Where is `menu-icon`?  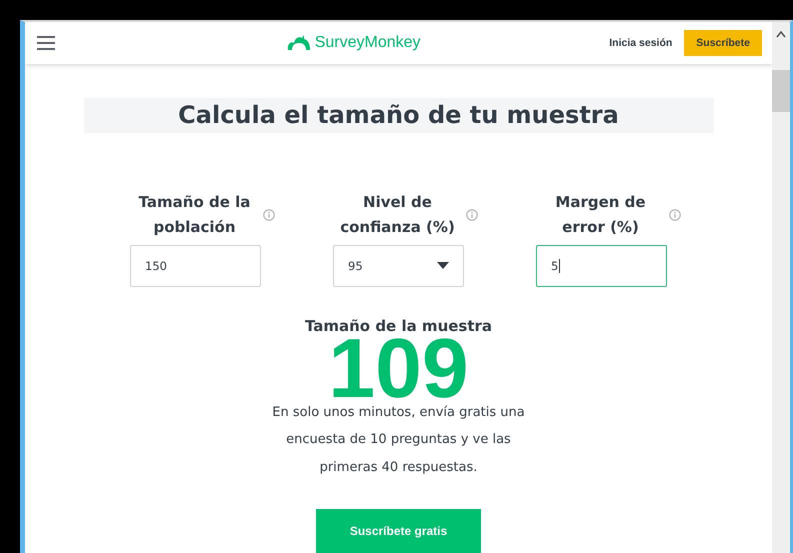
menu-icon is located at coordinates (47, 42).